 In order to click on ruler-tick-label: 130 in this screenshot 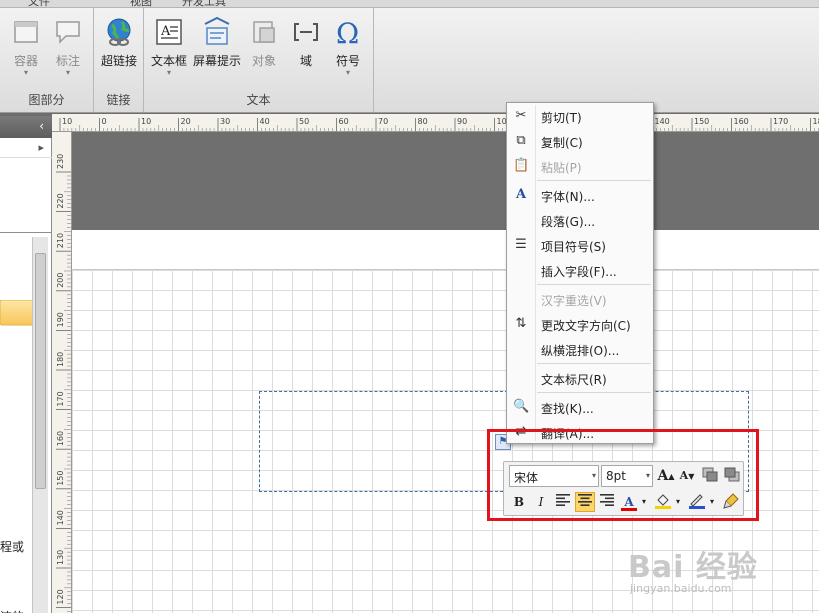, I will do `click(60, 557)`.